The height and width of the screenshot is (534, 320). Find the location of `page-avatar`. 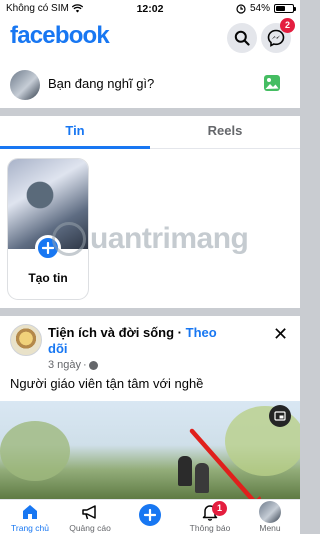

page-avatar is located at coordinates (26, 340).